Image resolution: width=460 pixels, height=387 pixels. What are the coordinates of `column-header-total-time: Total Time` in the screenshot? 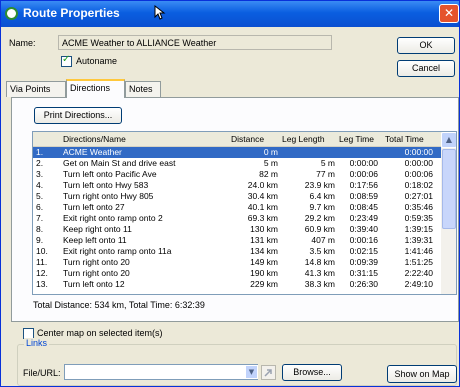 It's located at (404, 139).